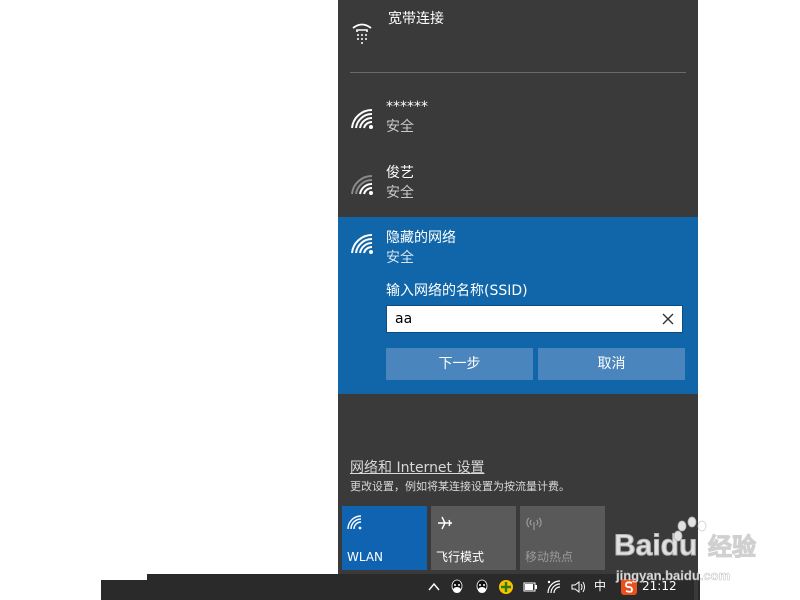  What do you see at coordinates (445, 523) in the screenshot?
I see `airplane-icon` at bounding box center [445, 523].